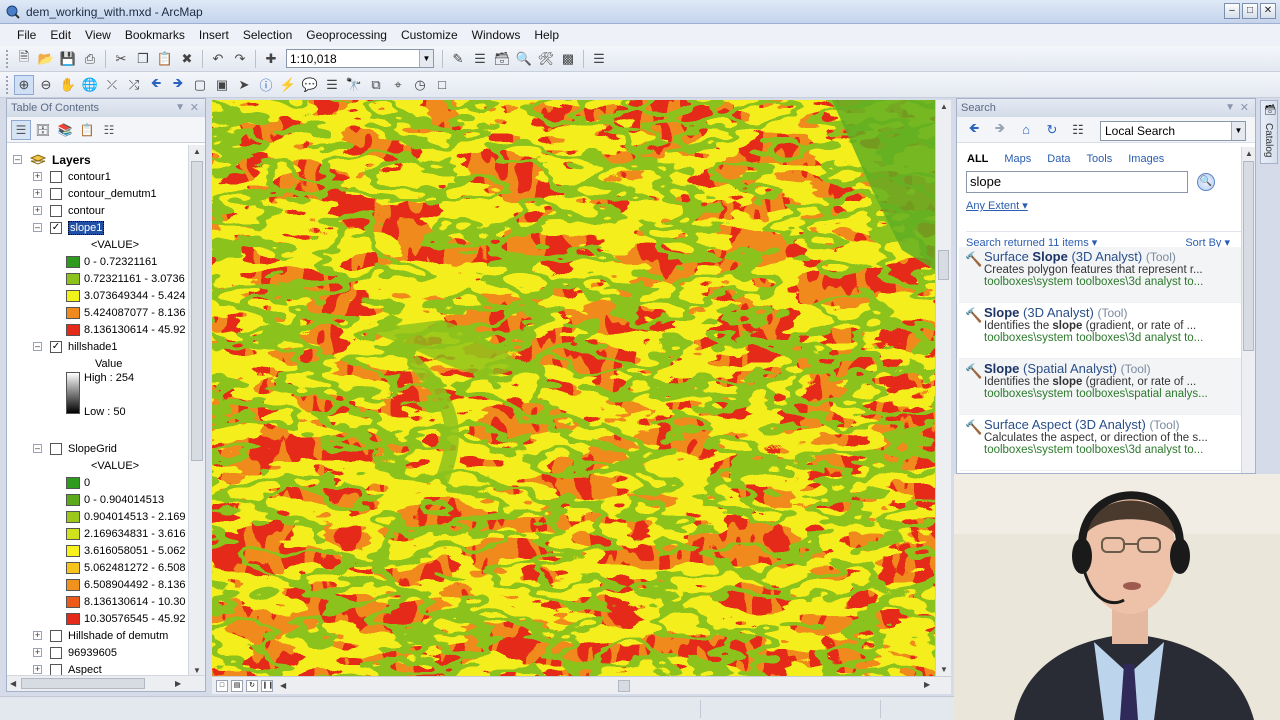  Describe the element at coordinates (581, 685) in the screenshot. I see `map-horizontal-scrollbar: □ ▤ ↻ ❙❙ ◀ ▶` at that location.